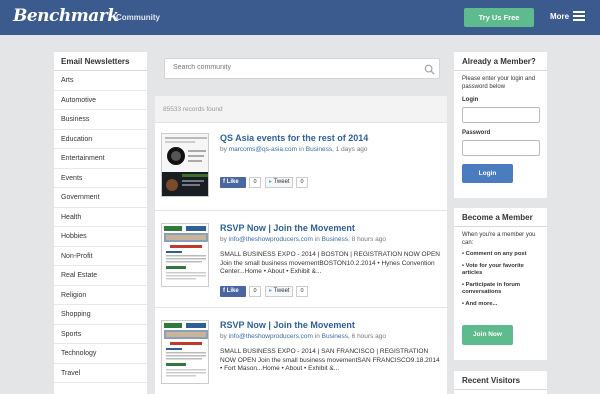  I want to click on search-icon, so click(429, 69).